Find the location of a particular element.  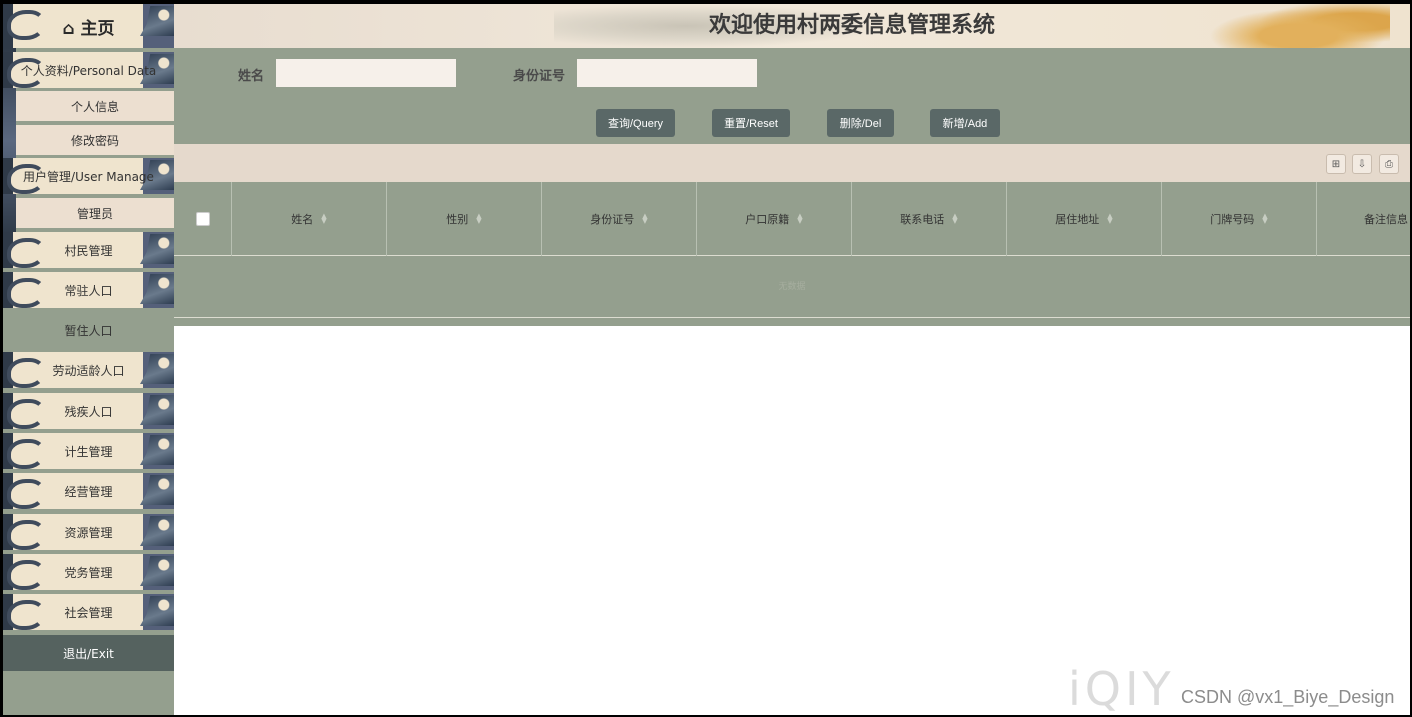

sidebar-item-label: 计生管理 is located at coordinates (88, 451).